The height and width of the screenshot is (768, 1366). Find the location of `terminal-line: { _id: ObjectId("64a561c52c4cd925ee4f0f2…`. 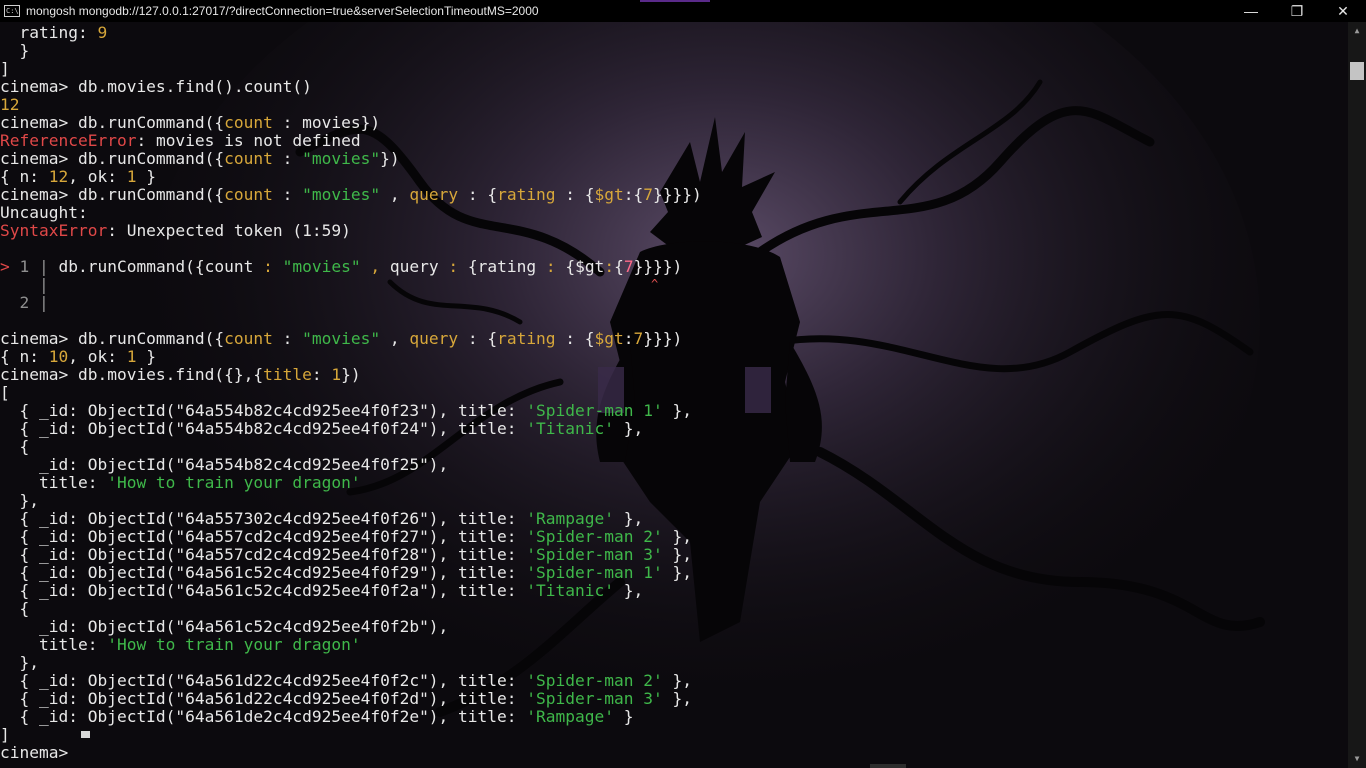

terminal-line: { _id: ObjectId("64a561c52c4cd925ee4f0f2… is located at coordinates (346, 573).